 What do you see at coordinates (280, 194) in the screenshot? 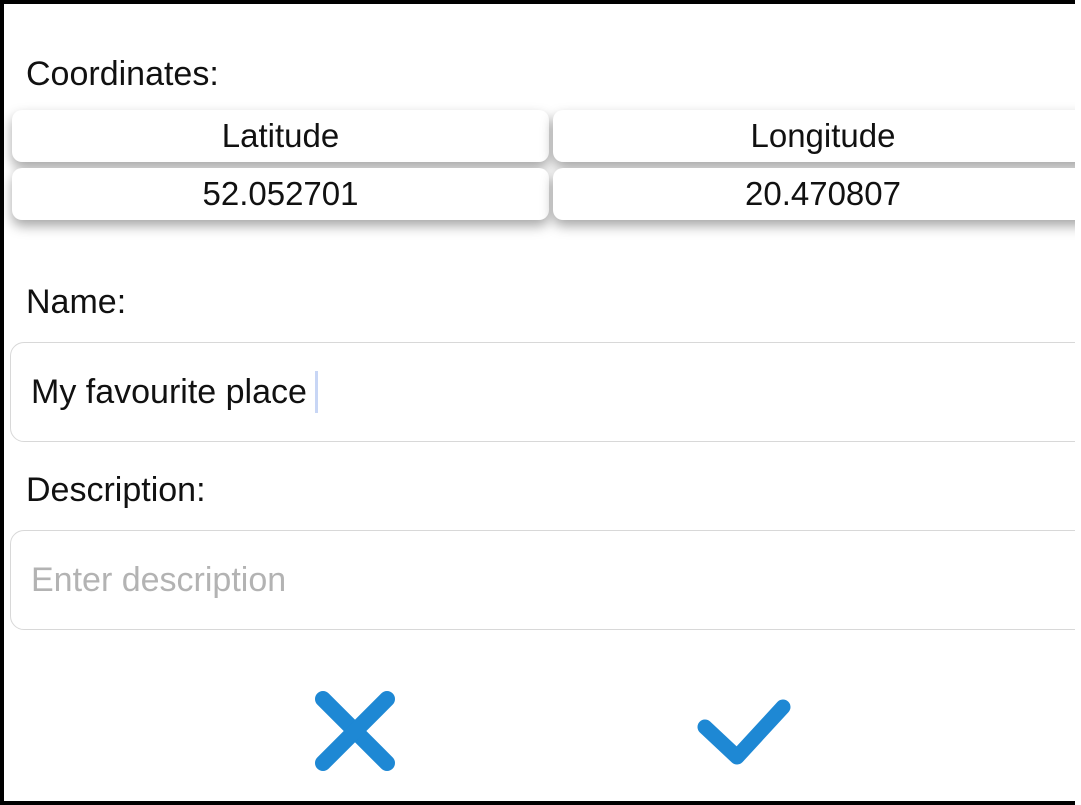
I see `latitude-value: 52.052701` at bounding box center [280, 194].